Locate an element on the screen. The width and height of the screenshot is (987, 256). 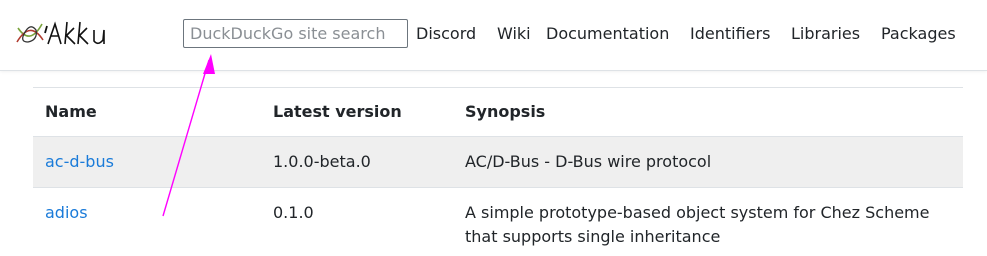
nav-documentation: Documentation is located at coordinates (607, 34).